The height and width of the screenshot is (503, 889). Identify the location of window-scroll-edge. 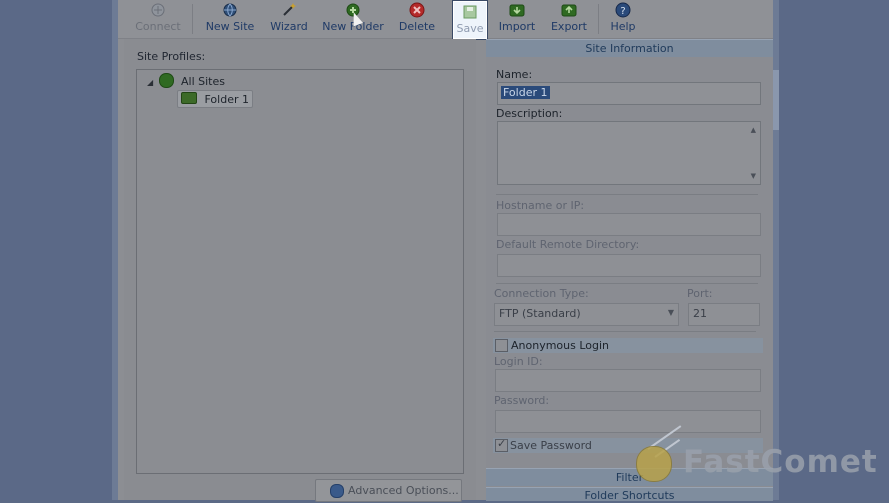
(776, 100).